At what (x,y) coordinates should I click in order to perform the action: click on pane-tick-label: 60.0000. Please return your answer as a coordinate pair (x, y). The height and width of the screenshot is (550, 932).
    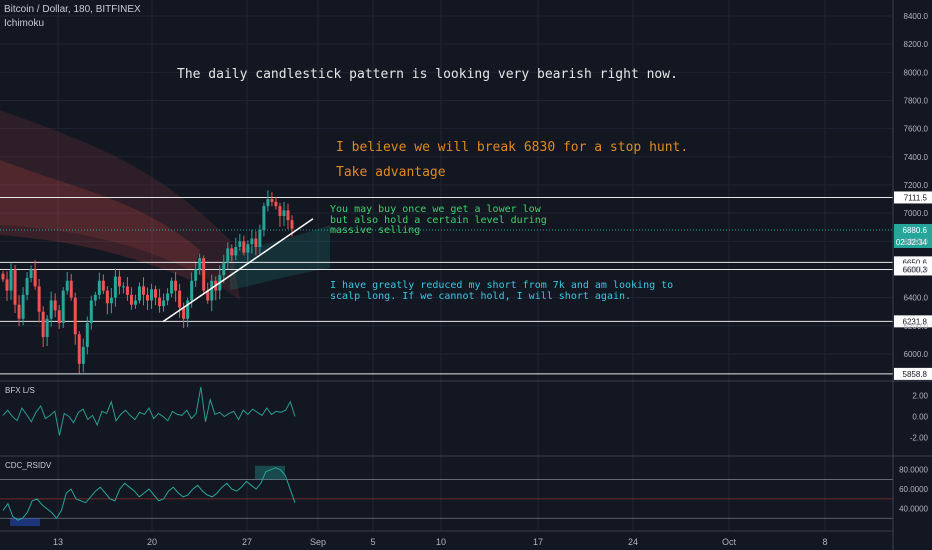
    Looking at the image, I should click on (913, 489).